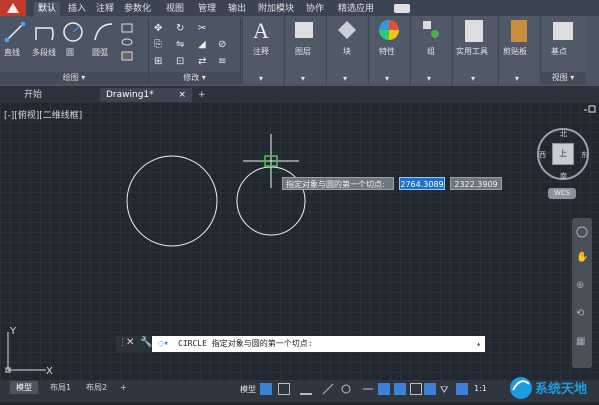 The width and height of the screenshot is (599, 405). Describe the element at coordinates (60, 387) in the screenshot. I see `layout-tab-1: 布局1` at that location.